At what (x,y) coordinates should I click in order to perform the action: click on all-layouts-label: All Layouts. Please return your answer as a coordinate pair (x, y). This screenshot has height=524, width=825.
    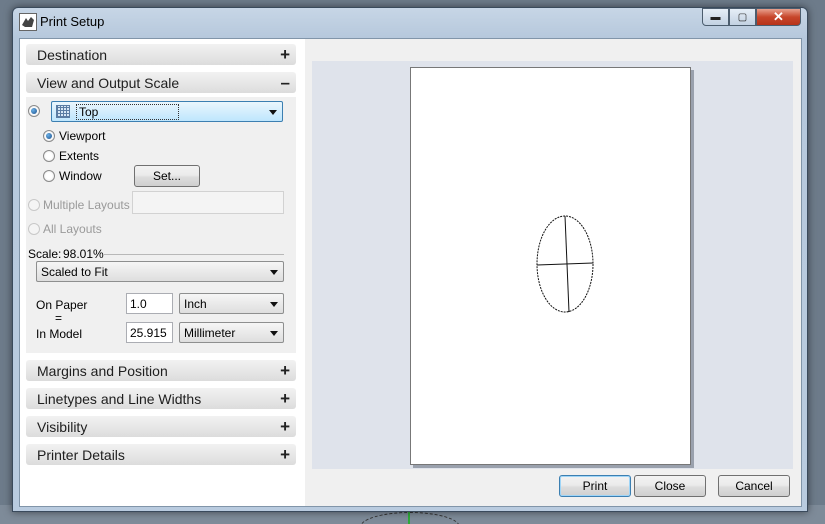
    Looking at the image, I should click on (72, 229).